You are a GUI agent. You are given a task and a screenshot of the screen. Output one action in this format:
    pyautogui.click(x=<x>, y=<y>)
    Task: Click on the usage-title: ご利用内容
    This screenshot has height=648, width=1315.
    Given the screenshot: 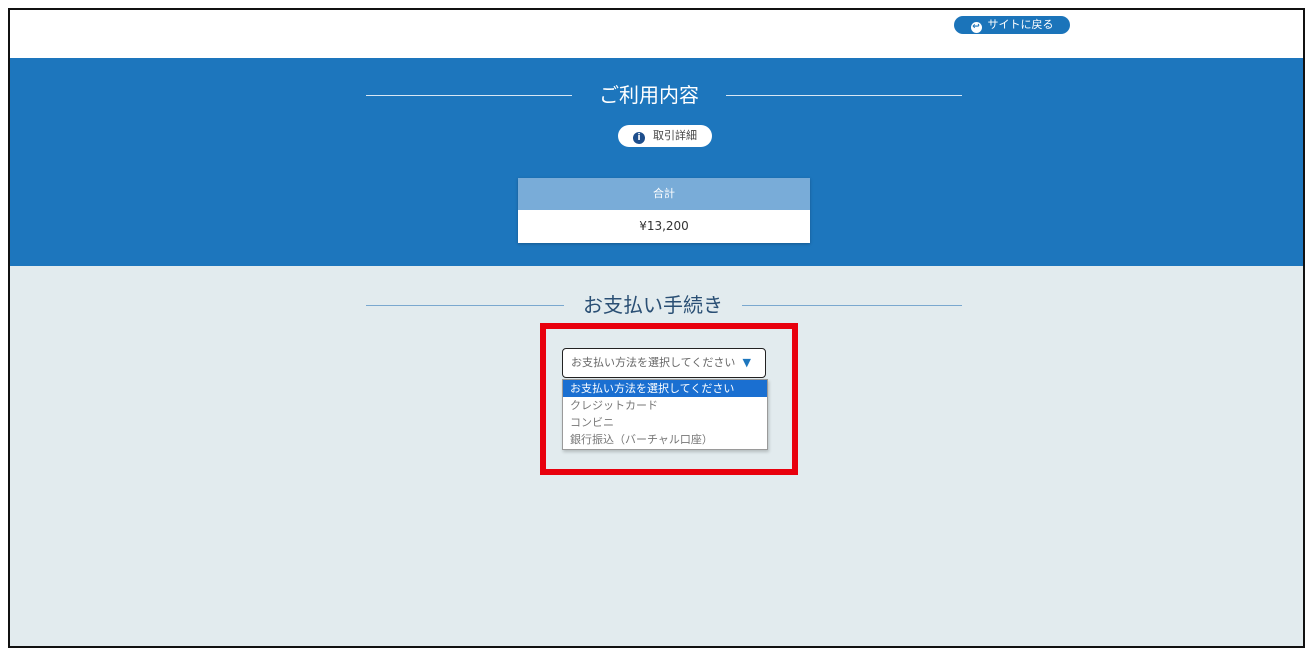 What is the action you would take?
    pyautogui.click(x=649, y=95)
    